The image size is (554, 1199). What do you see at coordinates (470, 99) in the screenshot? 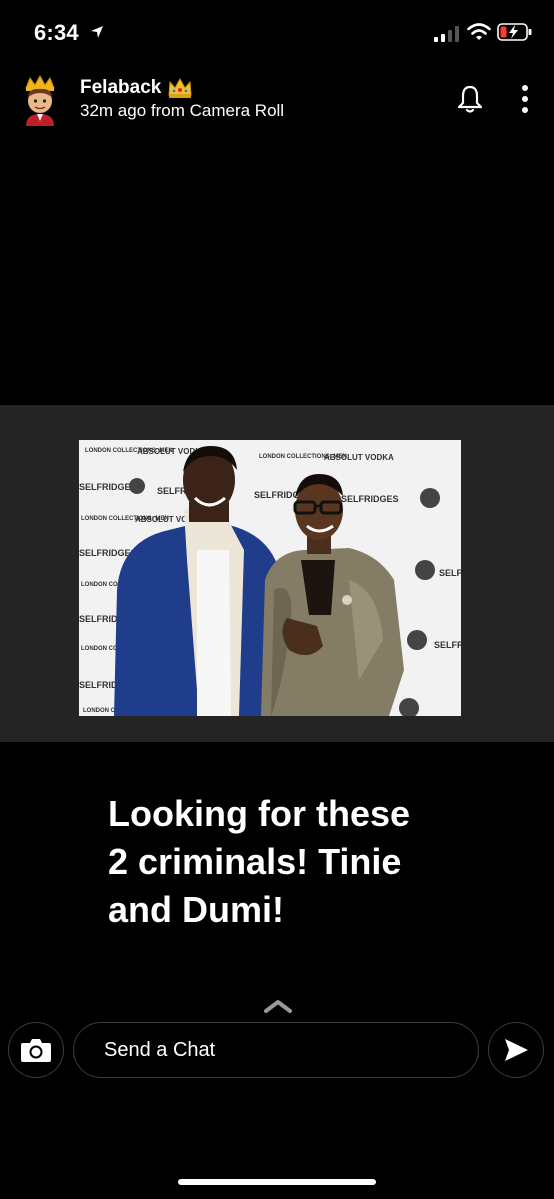
I see `bell-icon` at bounding box center [470, 99].